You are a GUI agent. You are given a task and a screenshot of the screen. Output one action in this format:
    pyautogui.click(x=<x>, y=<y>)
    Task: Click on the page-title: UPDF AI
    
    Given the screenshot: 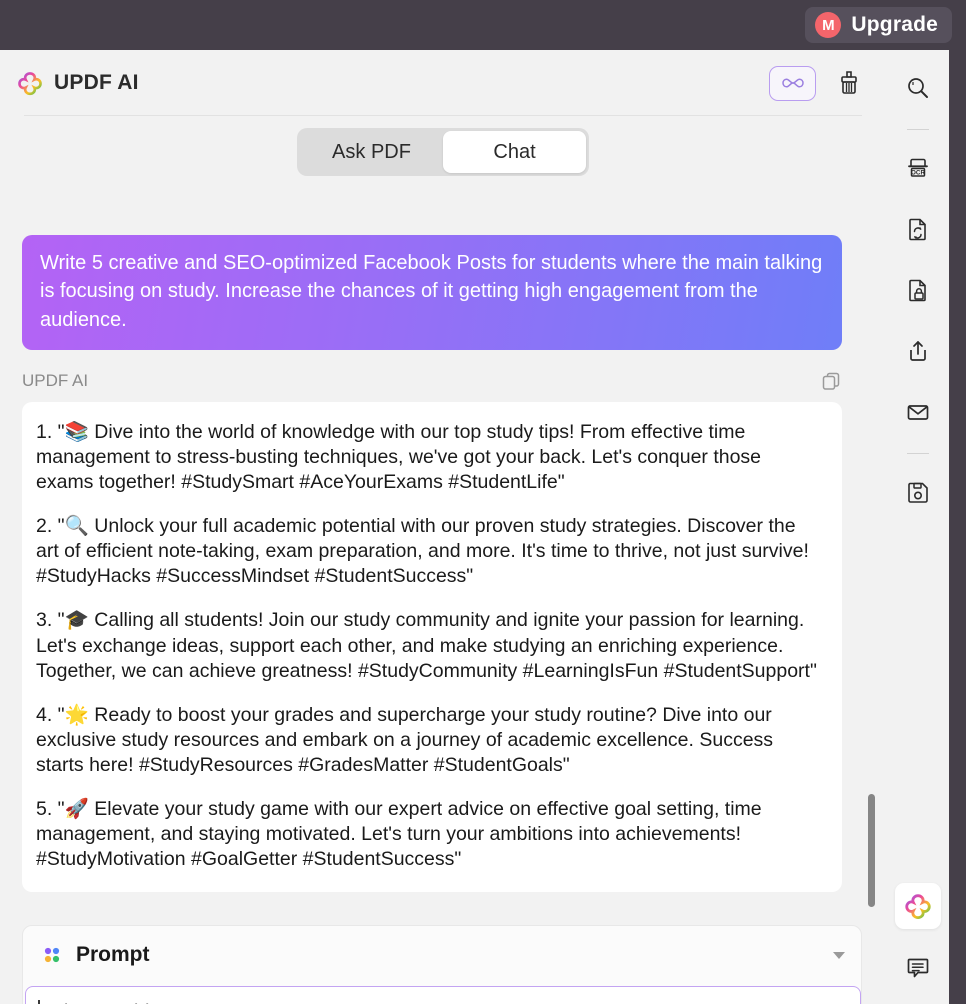 What is the action you would take?
    pyautogui.click(x=96, y=82)
    